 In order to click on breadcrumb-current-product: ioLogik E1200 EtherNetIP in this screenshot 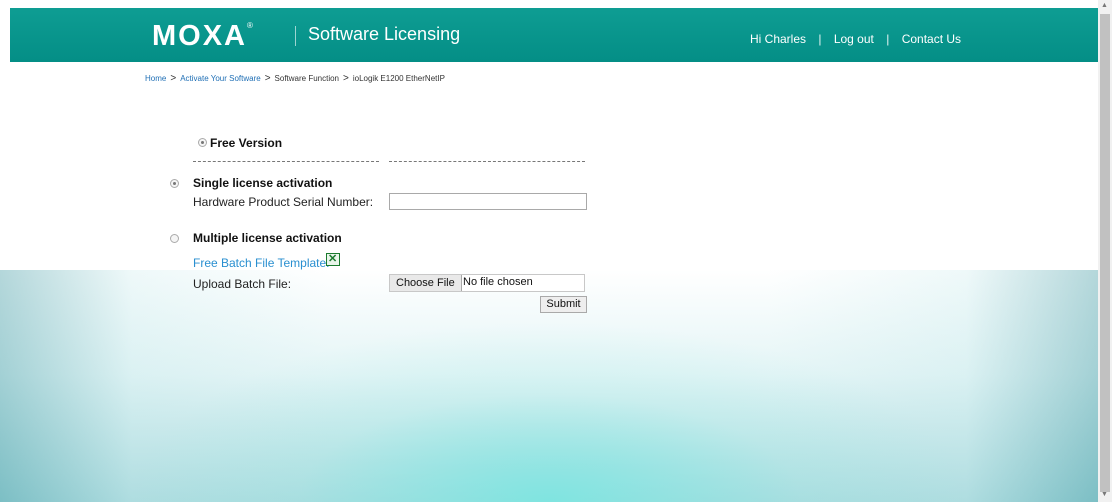, I will do `click(398, 78)`.